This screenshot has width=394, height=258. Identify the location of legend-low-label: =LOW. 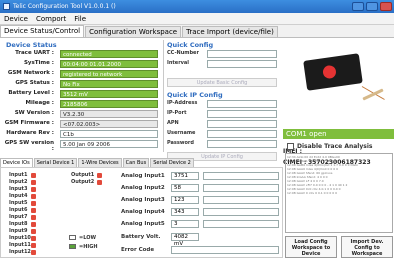
(87, 238).